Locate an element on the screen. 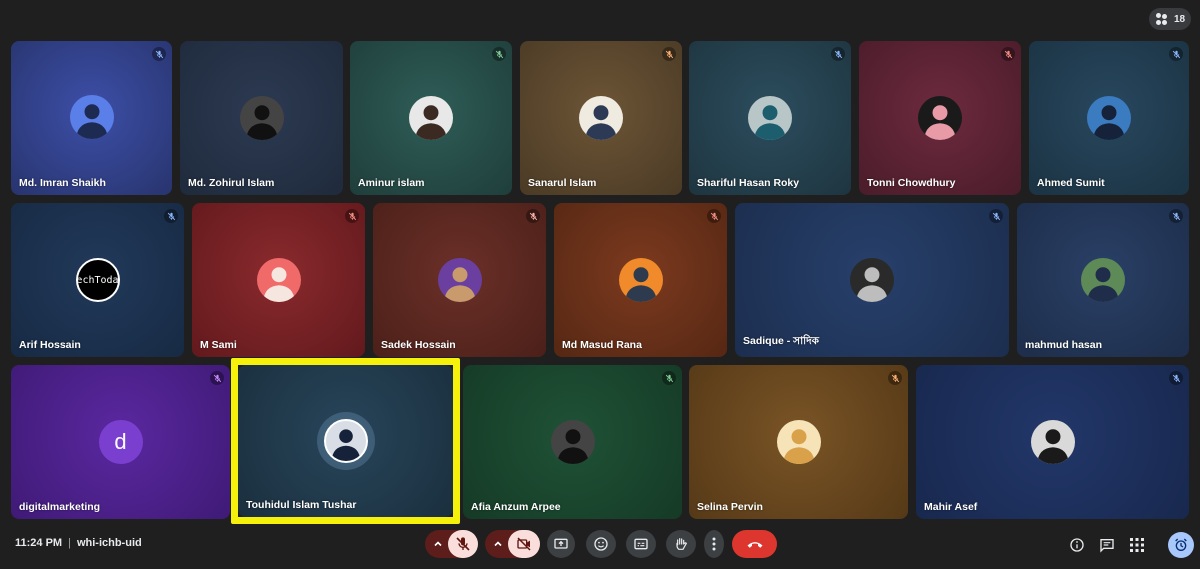  camera-toggle-button is located at coordinates (524, 544).